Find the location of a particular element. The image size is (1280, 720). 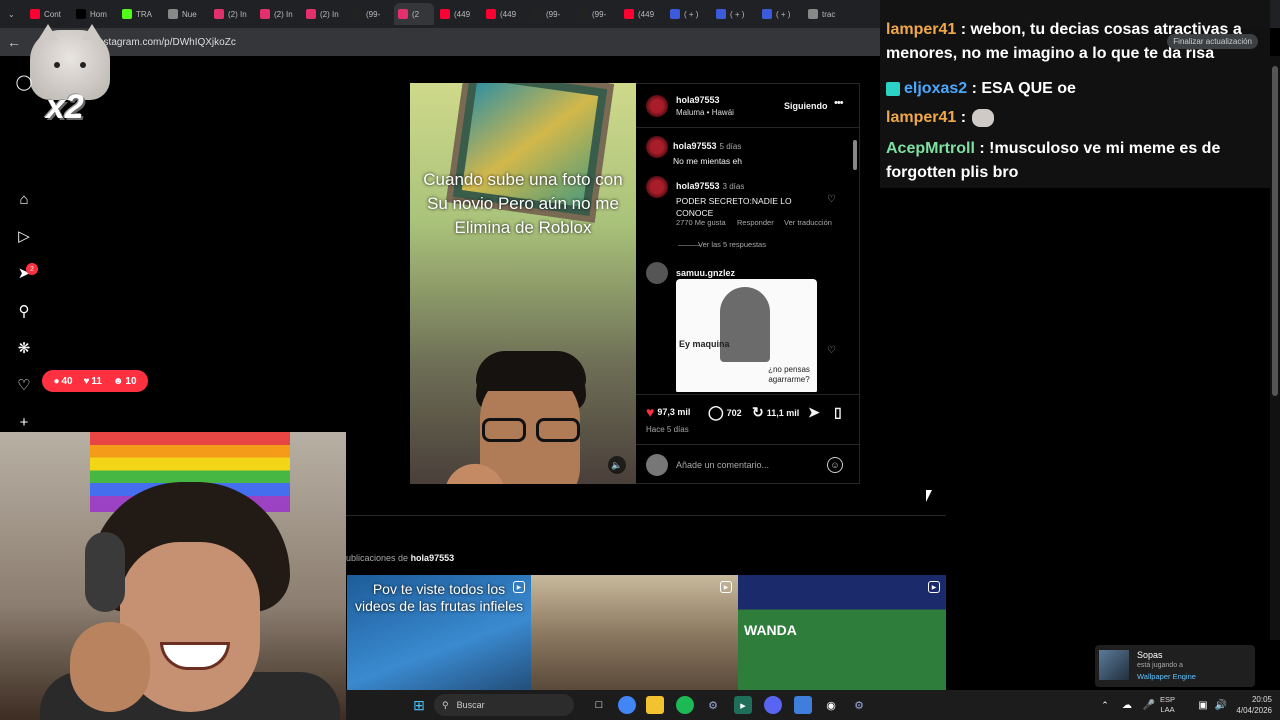

steam-app-icon: ⚙ is located at coordinates (859, 705).